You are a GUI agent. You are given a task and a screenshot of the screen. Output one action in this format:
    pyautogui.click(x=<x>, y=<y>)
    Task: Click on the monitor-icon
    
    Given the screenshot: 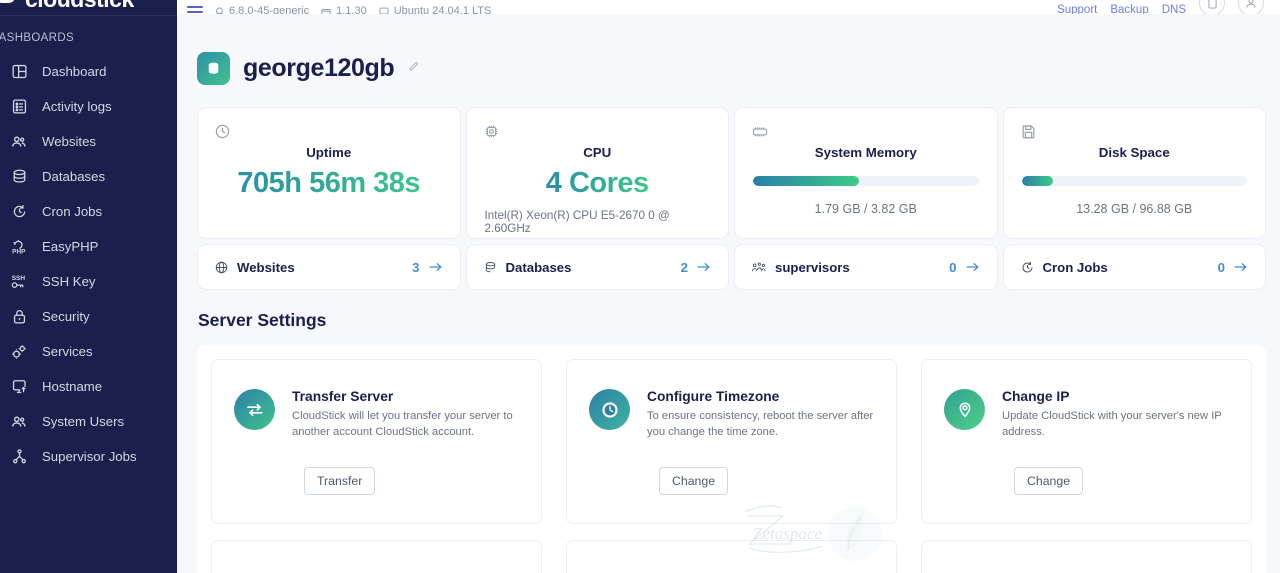 What is the action you would take?
    pyautogui.click(x=384, y=10)
    